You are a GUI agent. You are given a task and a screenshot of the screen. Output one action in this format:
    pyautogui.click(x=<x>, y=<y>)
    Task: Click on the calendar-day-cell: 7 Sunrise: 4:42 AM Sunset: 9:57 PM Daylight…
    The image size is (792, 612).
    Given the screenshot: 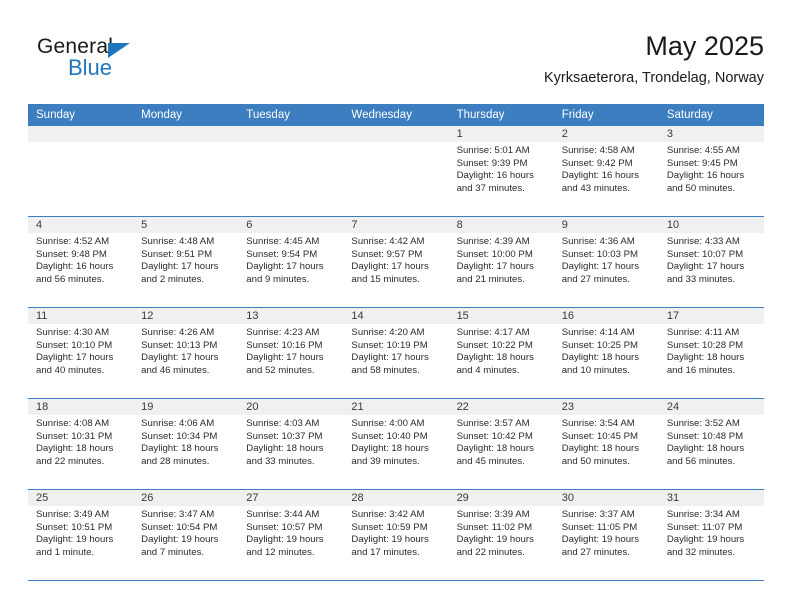 What is the action you would take?
    pyautogui.click(x=396, y=262)
    